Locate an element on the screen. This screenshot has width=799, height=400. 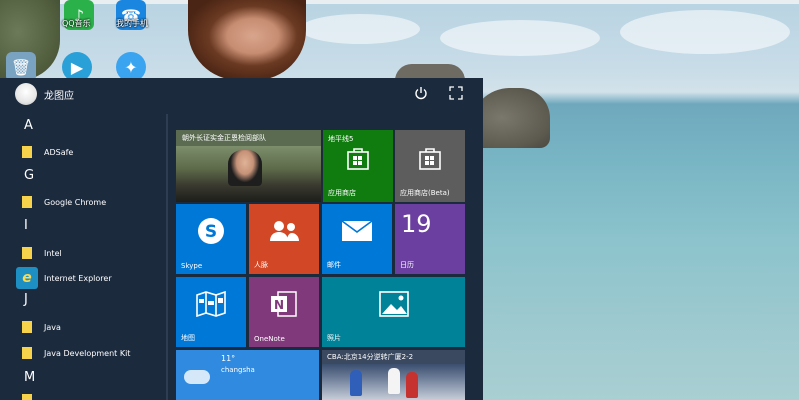
tile-label: Skype is located at coordinates (192, 266).